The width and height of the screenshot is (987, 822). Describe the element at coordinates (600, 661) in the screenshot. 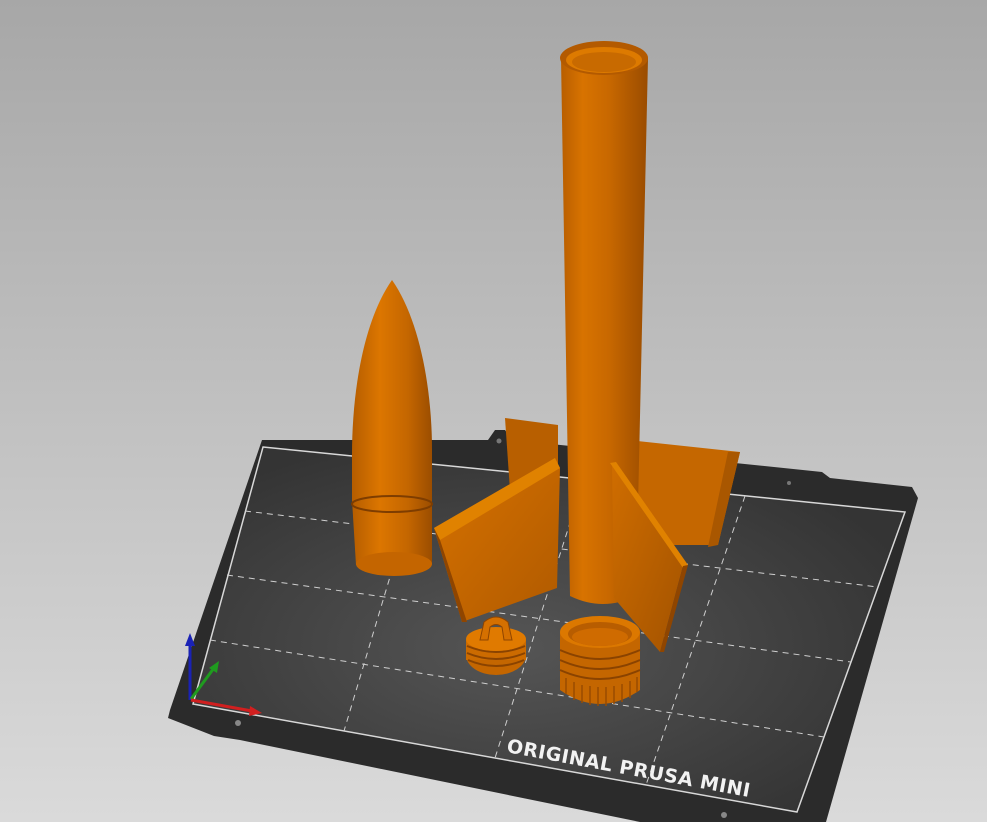

I see `model-threaded-coupler` at that location.